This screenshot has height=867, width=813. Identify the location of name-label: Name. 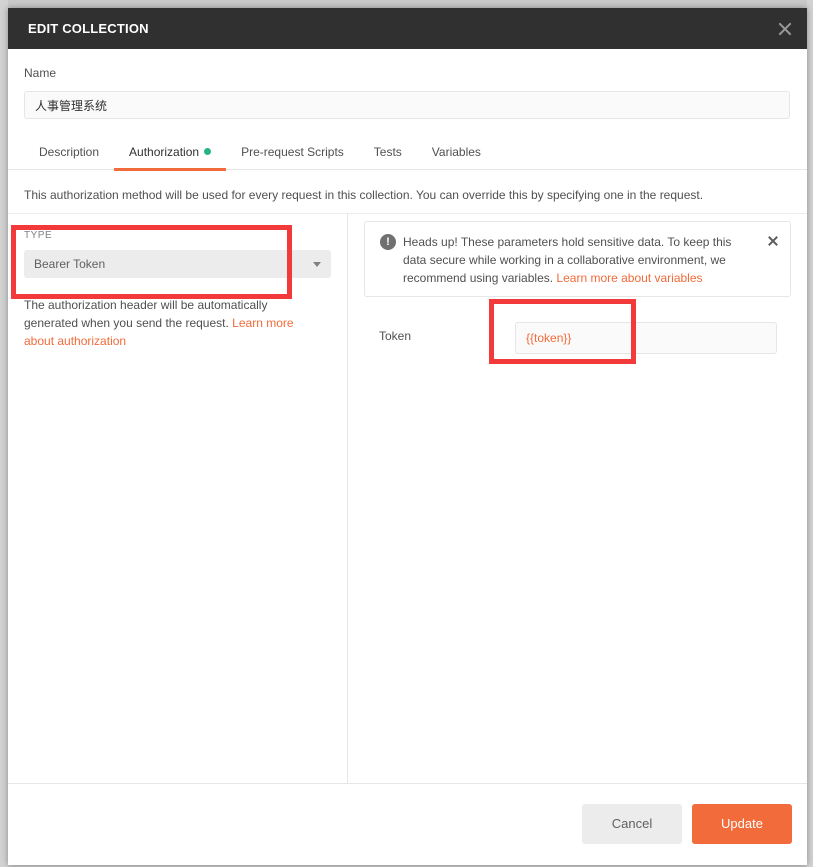
(40, 73).